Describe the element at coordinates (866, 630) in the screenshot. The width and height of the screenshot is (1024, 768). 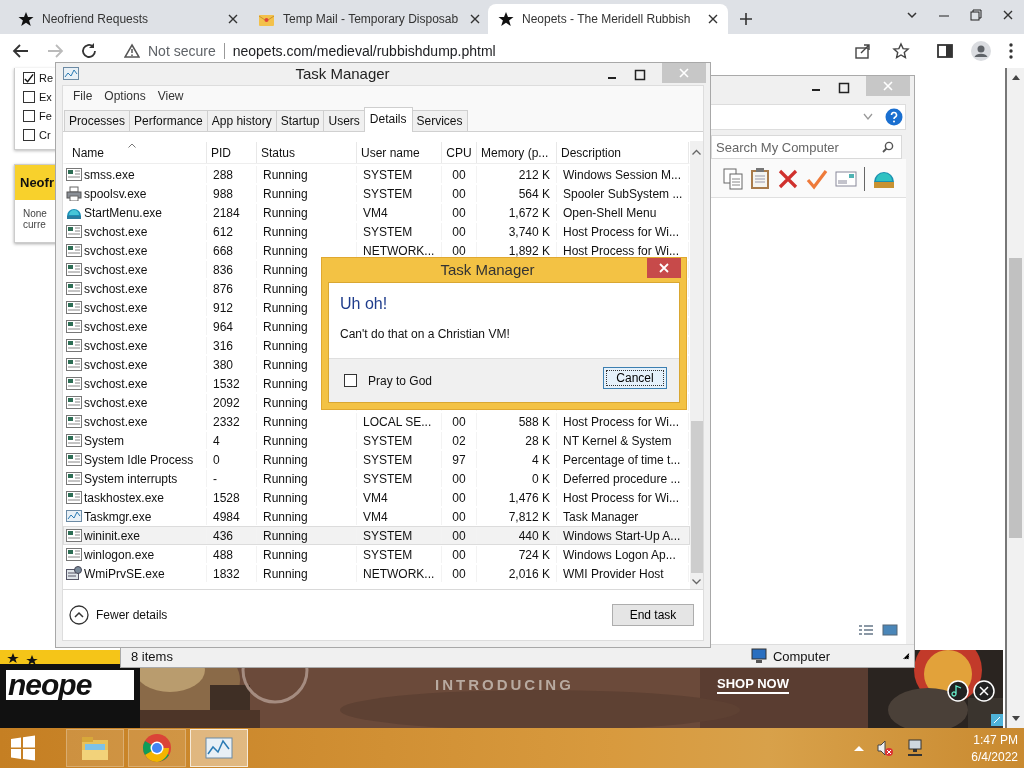
I see `details-view-icon` at that location.